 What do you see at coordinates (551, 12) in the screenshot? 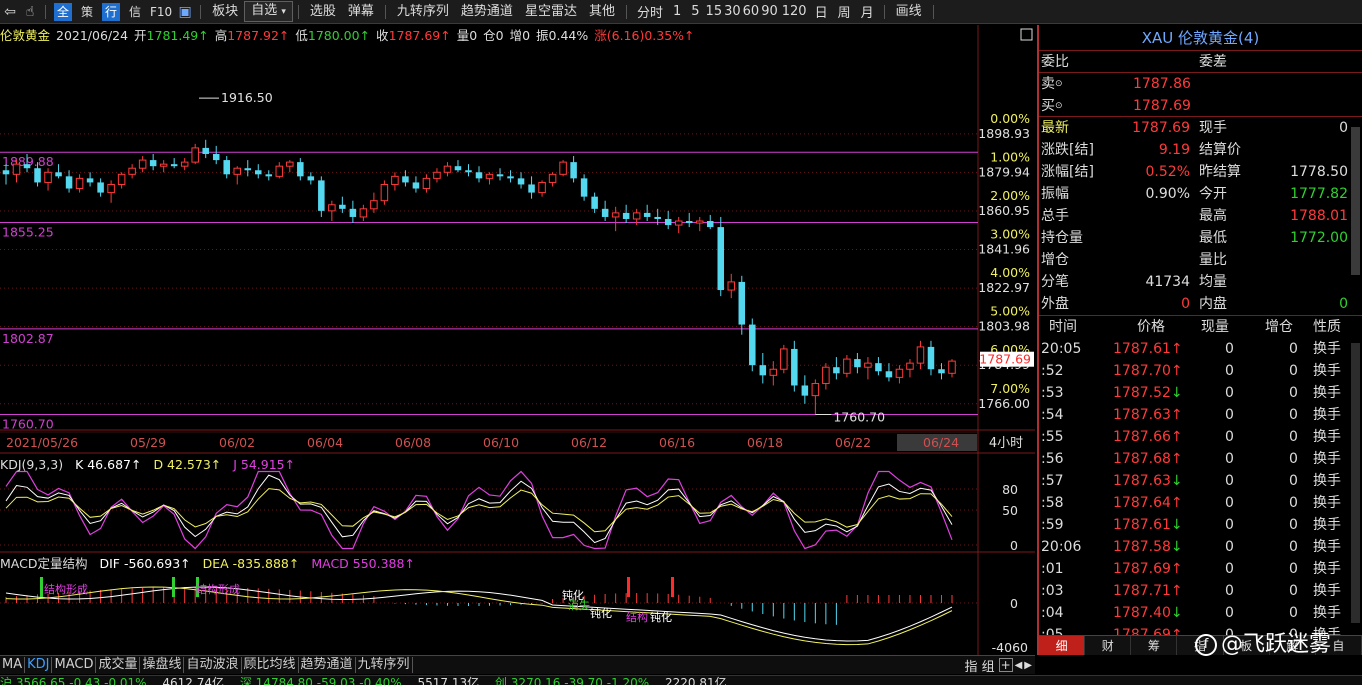
I see `star-radar-button: 星空雷达` at bounding box center [551, 12].